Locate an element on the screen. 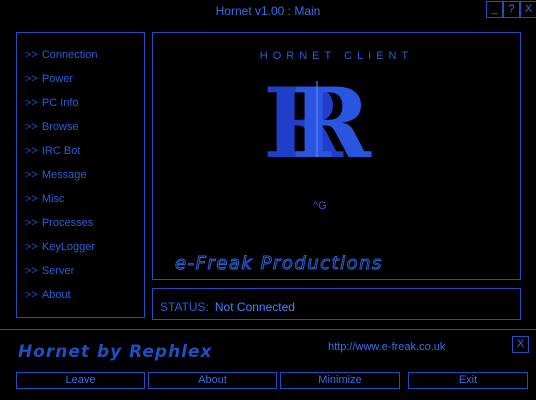 This screenshot has height=400, width=536. sidebar-item-server: >> Server is located at coordinates (49, 271).